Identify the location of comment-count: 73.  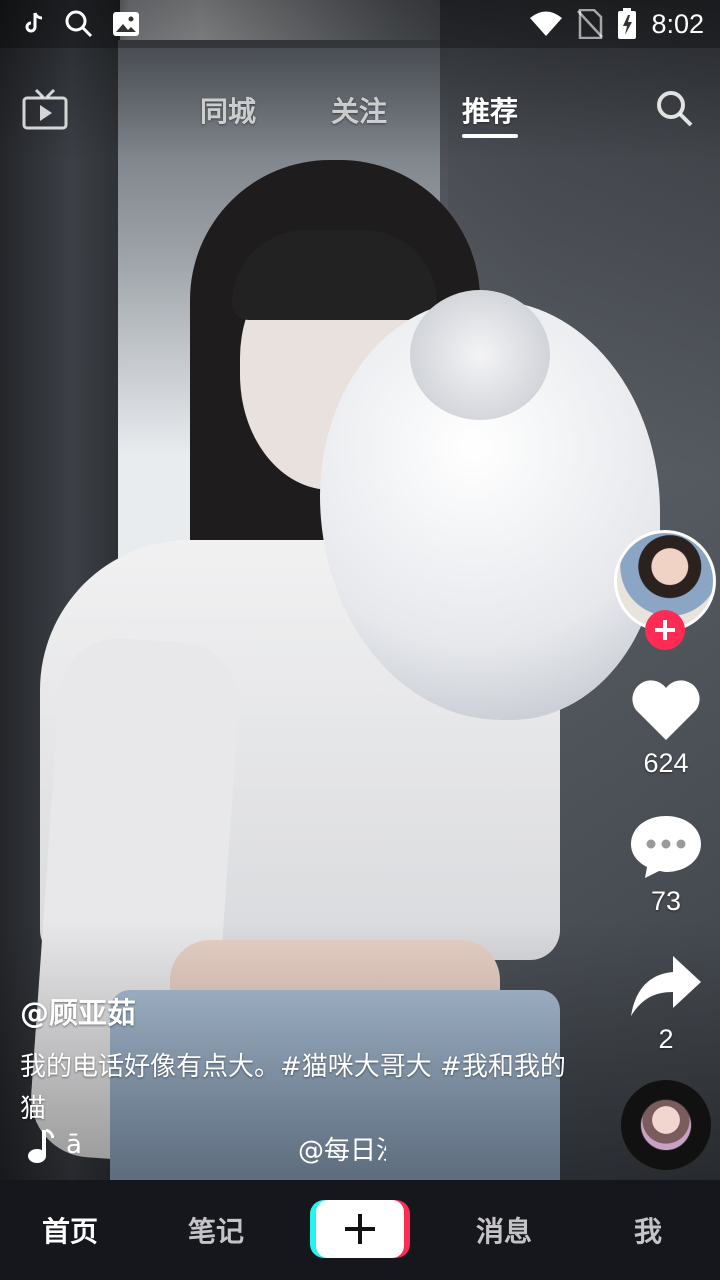
(666, 901).